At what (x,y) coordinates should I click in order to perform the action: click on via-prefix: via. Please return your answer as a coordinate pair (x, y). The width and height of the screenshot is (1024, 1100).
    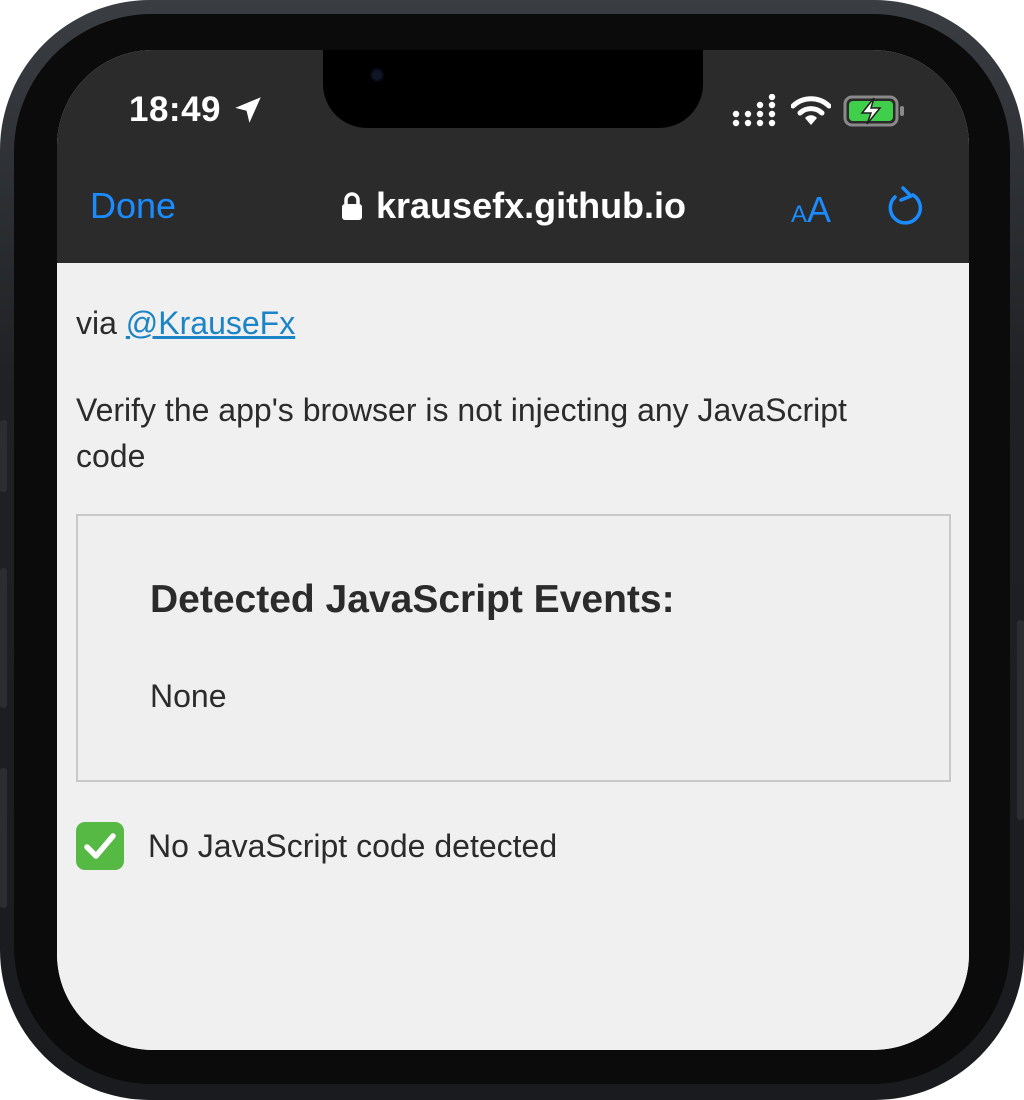
    Looking at the image, I should click on (96, 323).